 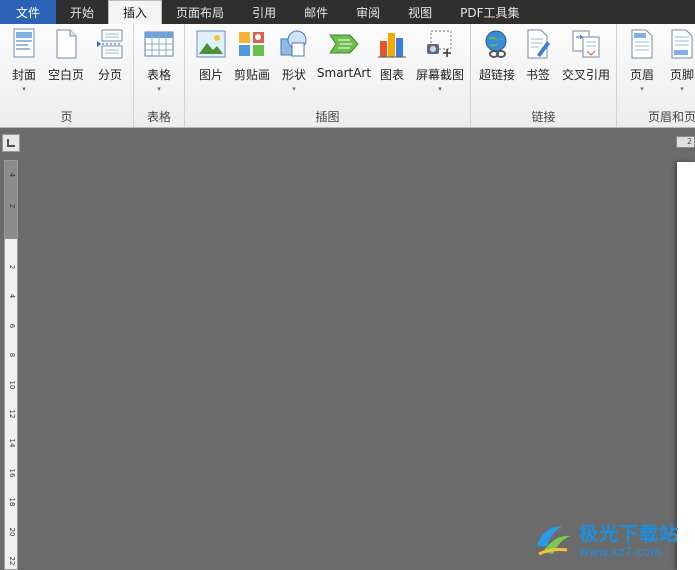 I want to click on tab-review: 审阅, so click(x=368, y=12).